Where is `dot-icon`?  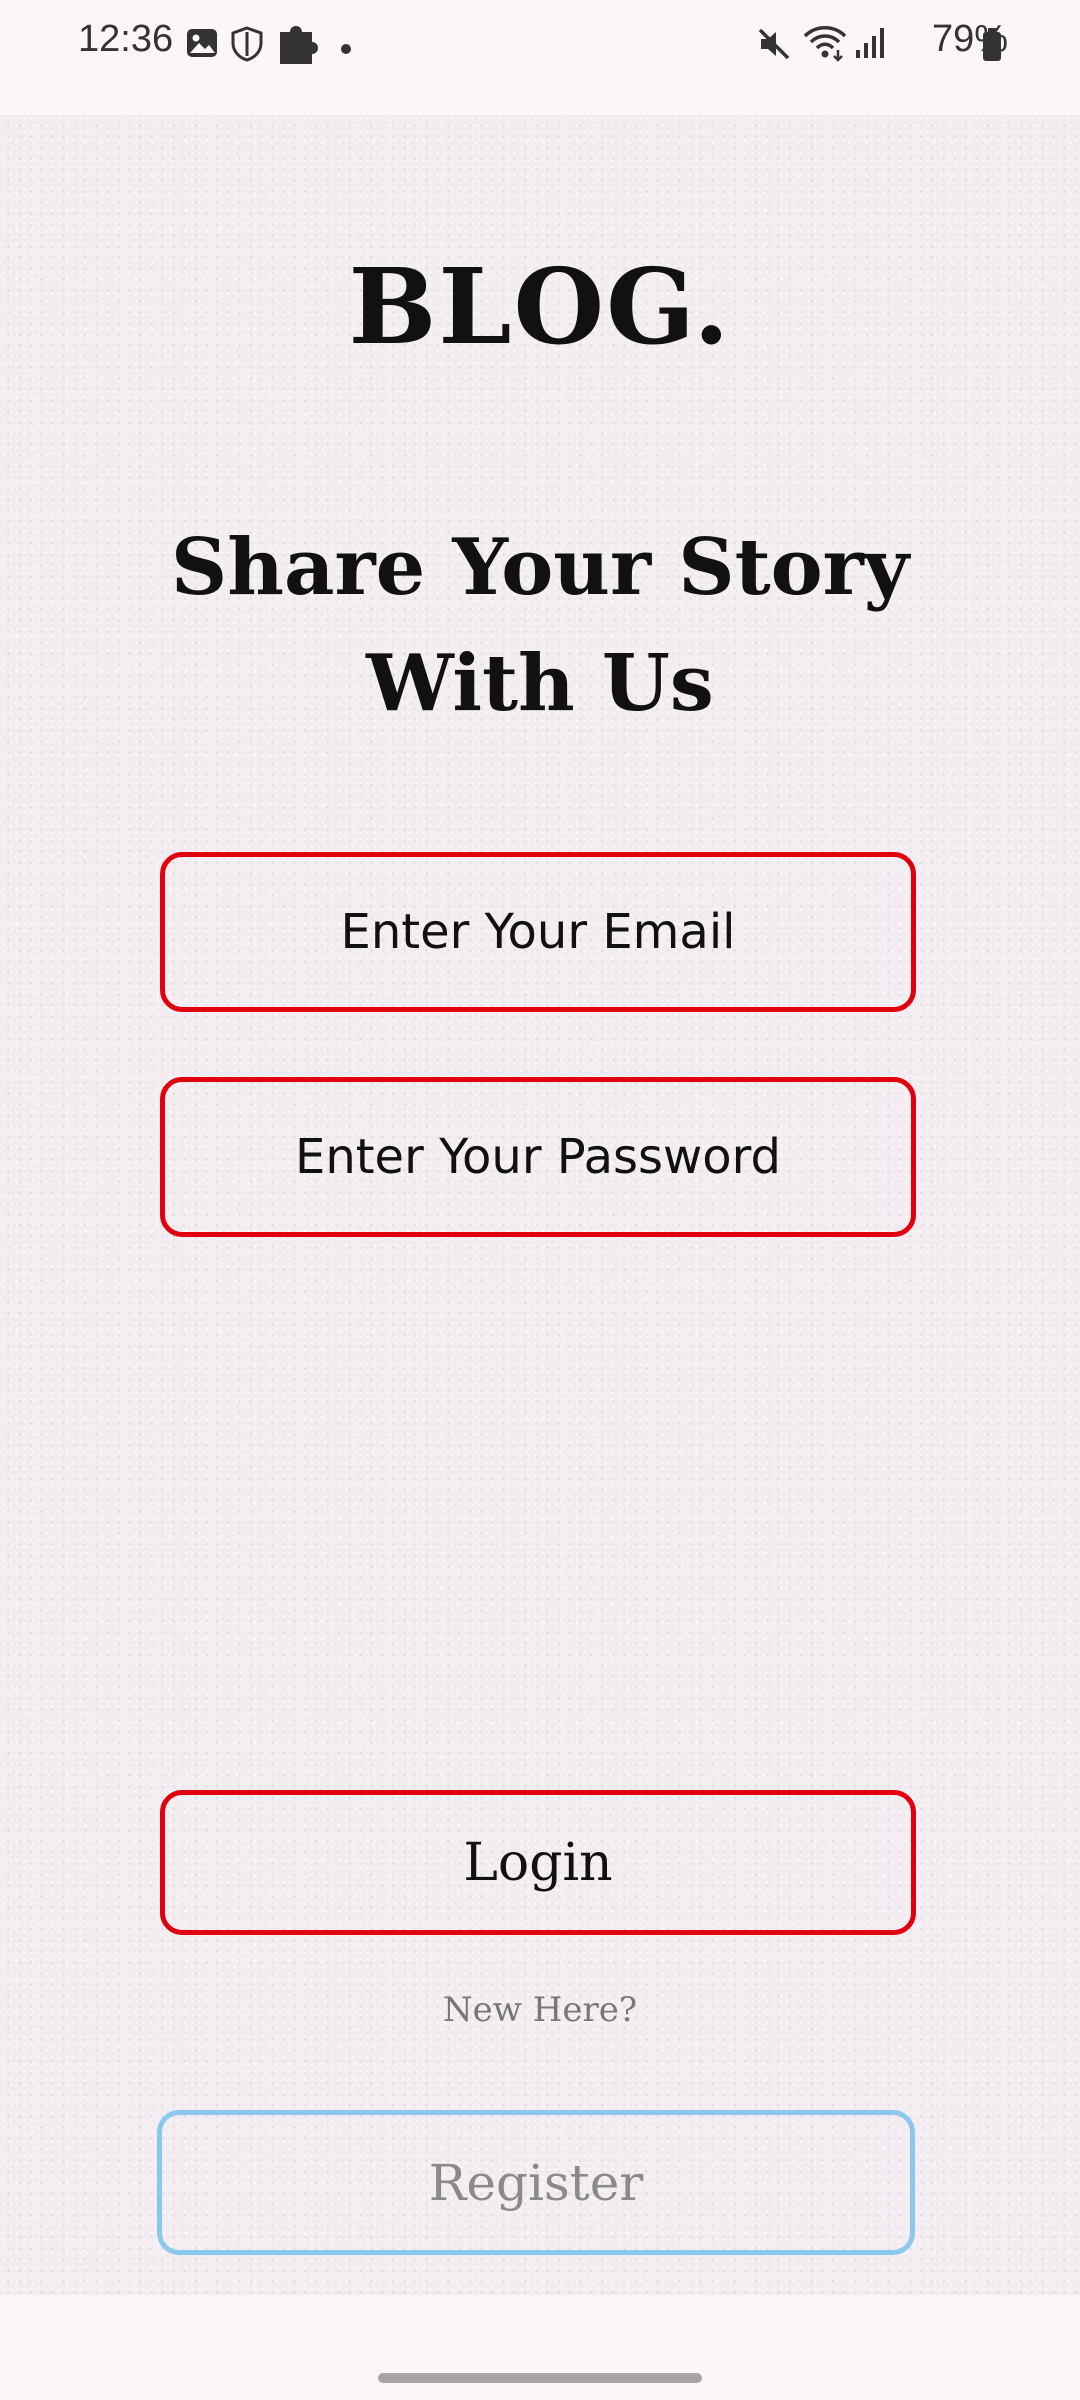
dot-icon is located at coordinates (346, 49).